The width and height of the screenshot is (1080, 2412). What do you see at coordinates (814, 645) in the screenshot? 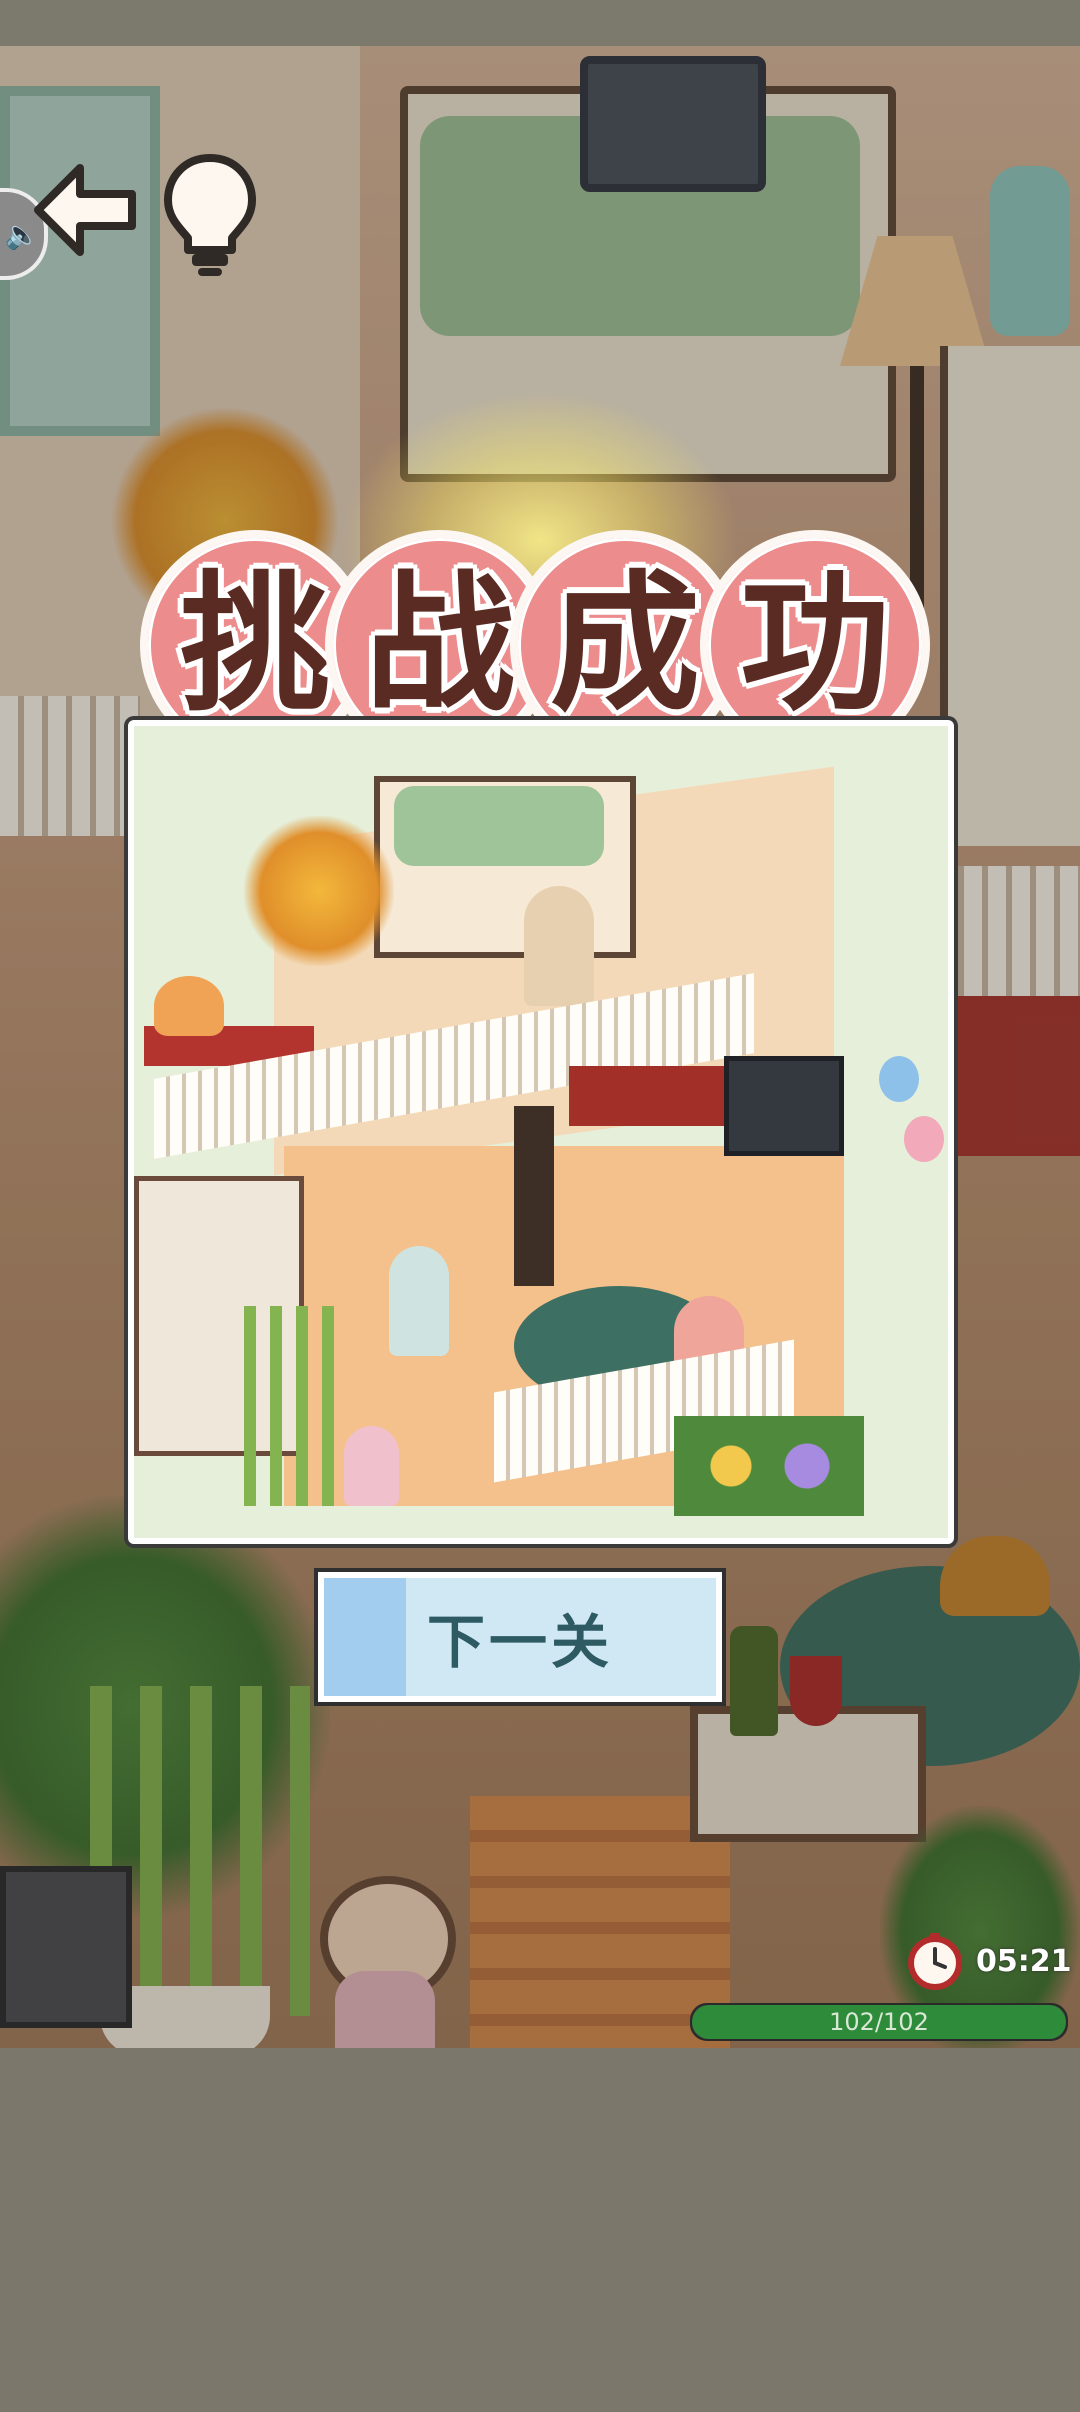
I see `title-char: 功` at bounding box center [814, 645].